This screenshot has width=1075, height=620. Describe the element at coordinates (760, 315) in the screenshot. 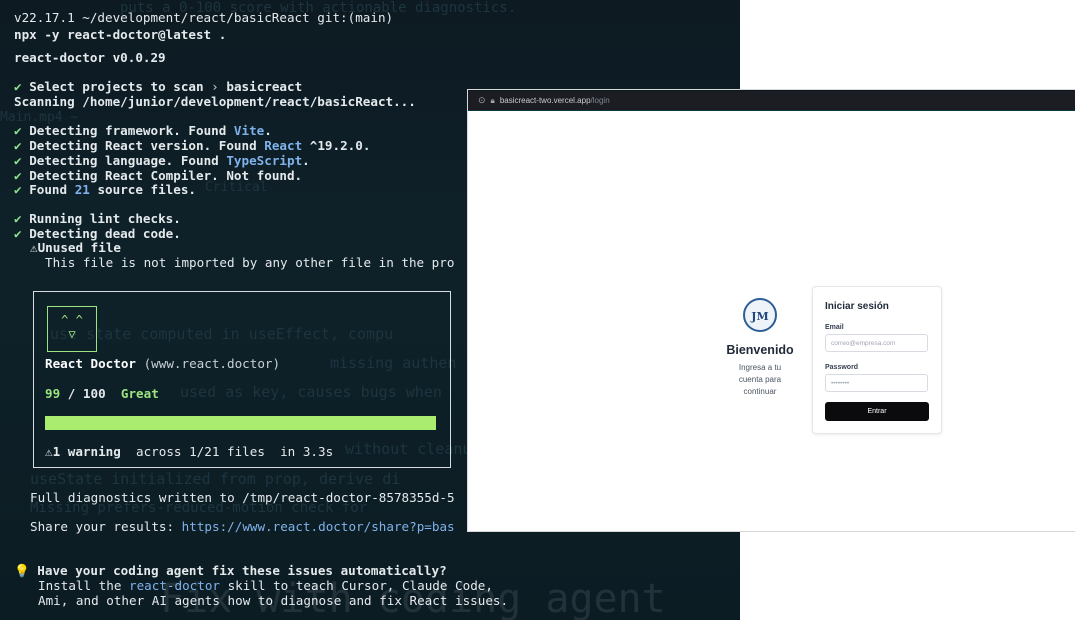

I see `company-logo: JM` at that location.